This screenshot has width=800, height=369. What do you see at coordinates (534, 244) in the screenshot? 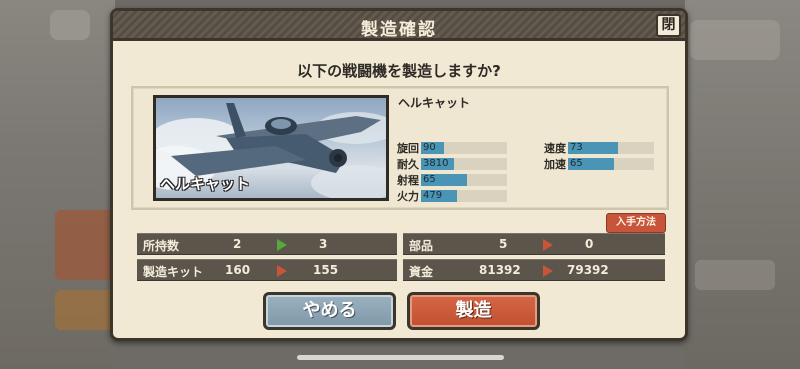
I see `resource-row-parts: 部品 5 0` at bounding box center [534, 244].